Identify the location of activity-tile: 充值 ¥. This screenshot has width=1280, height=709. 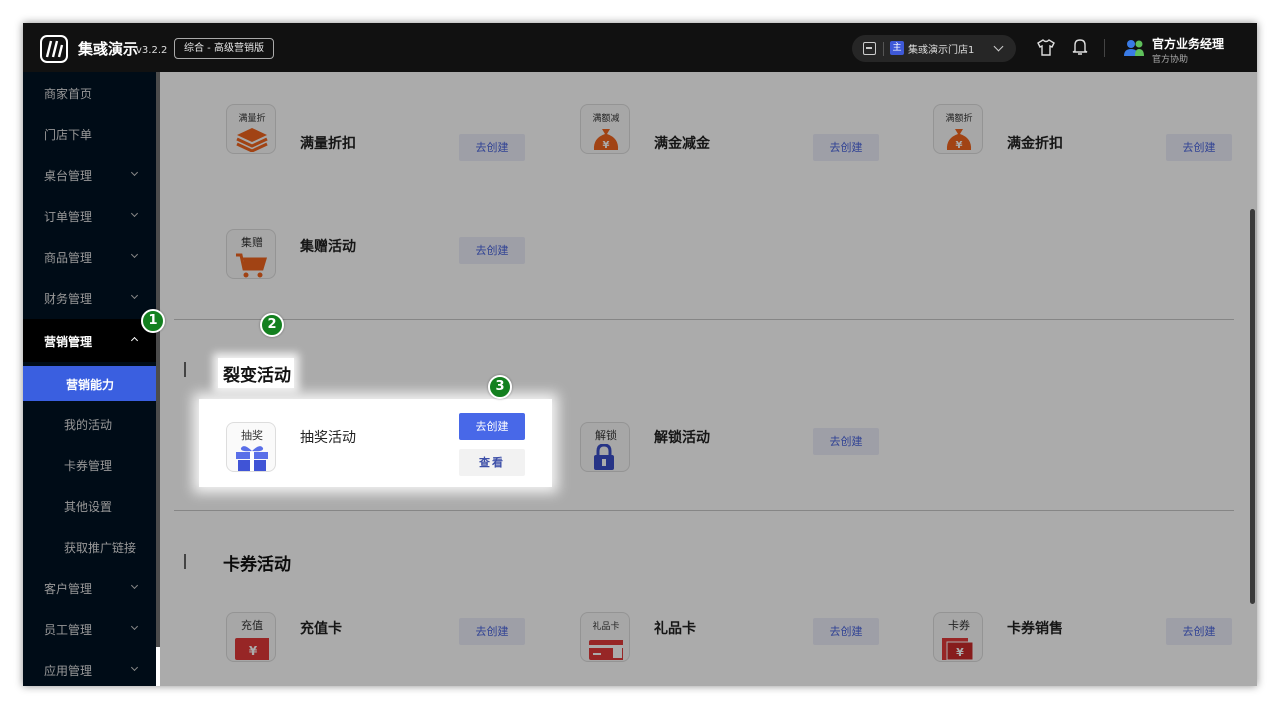
(251, 637).